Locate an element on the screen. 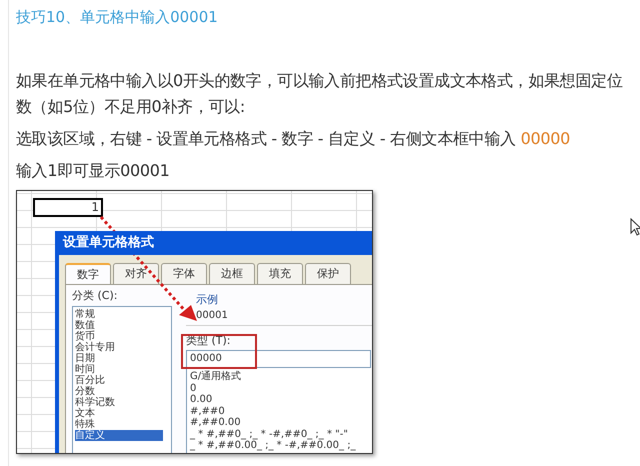  dialog-tab: 保护 is located at coordinates (328, 273).